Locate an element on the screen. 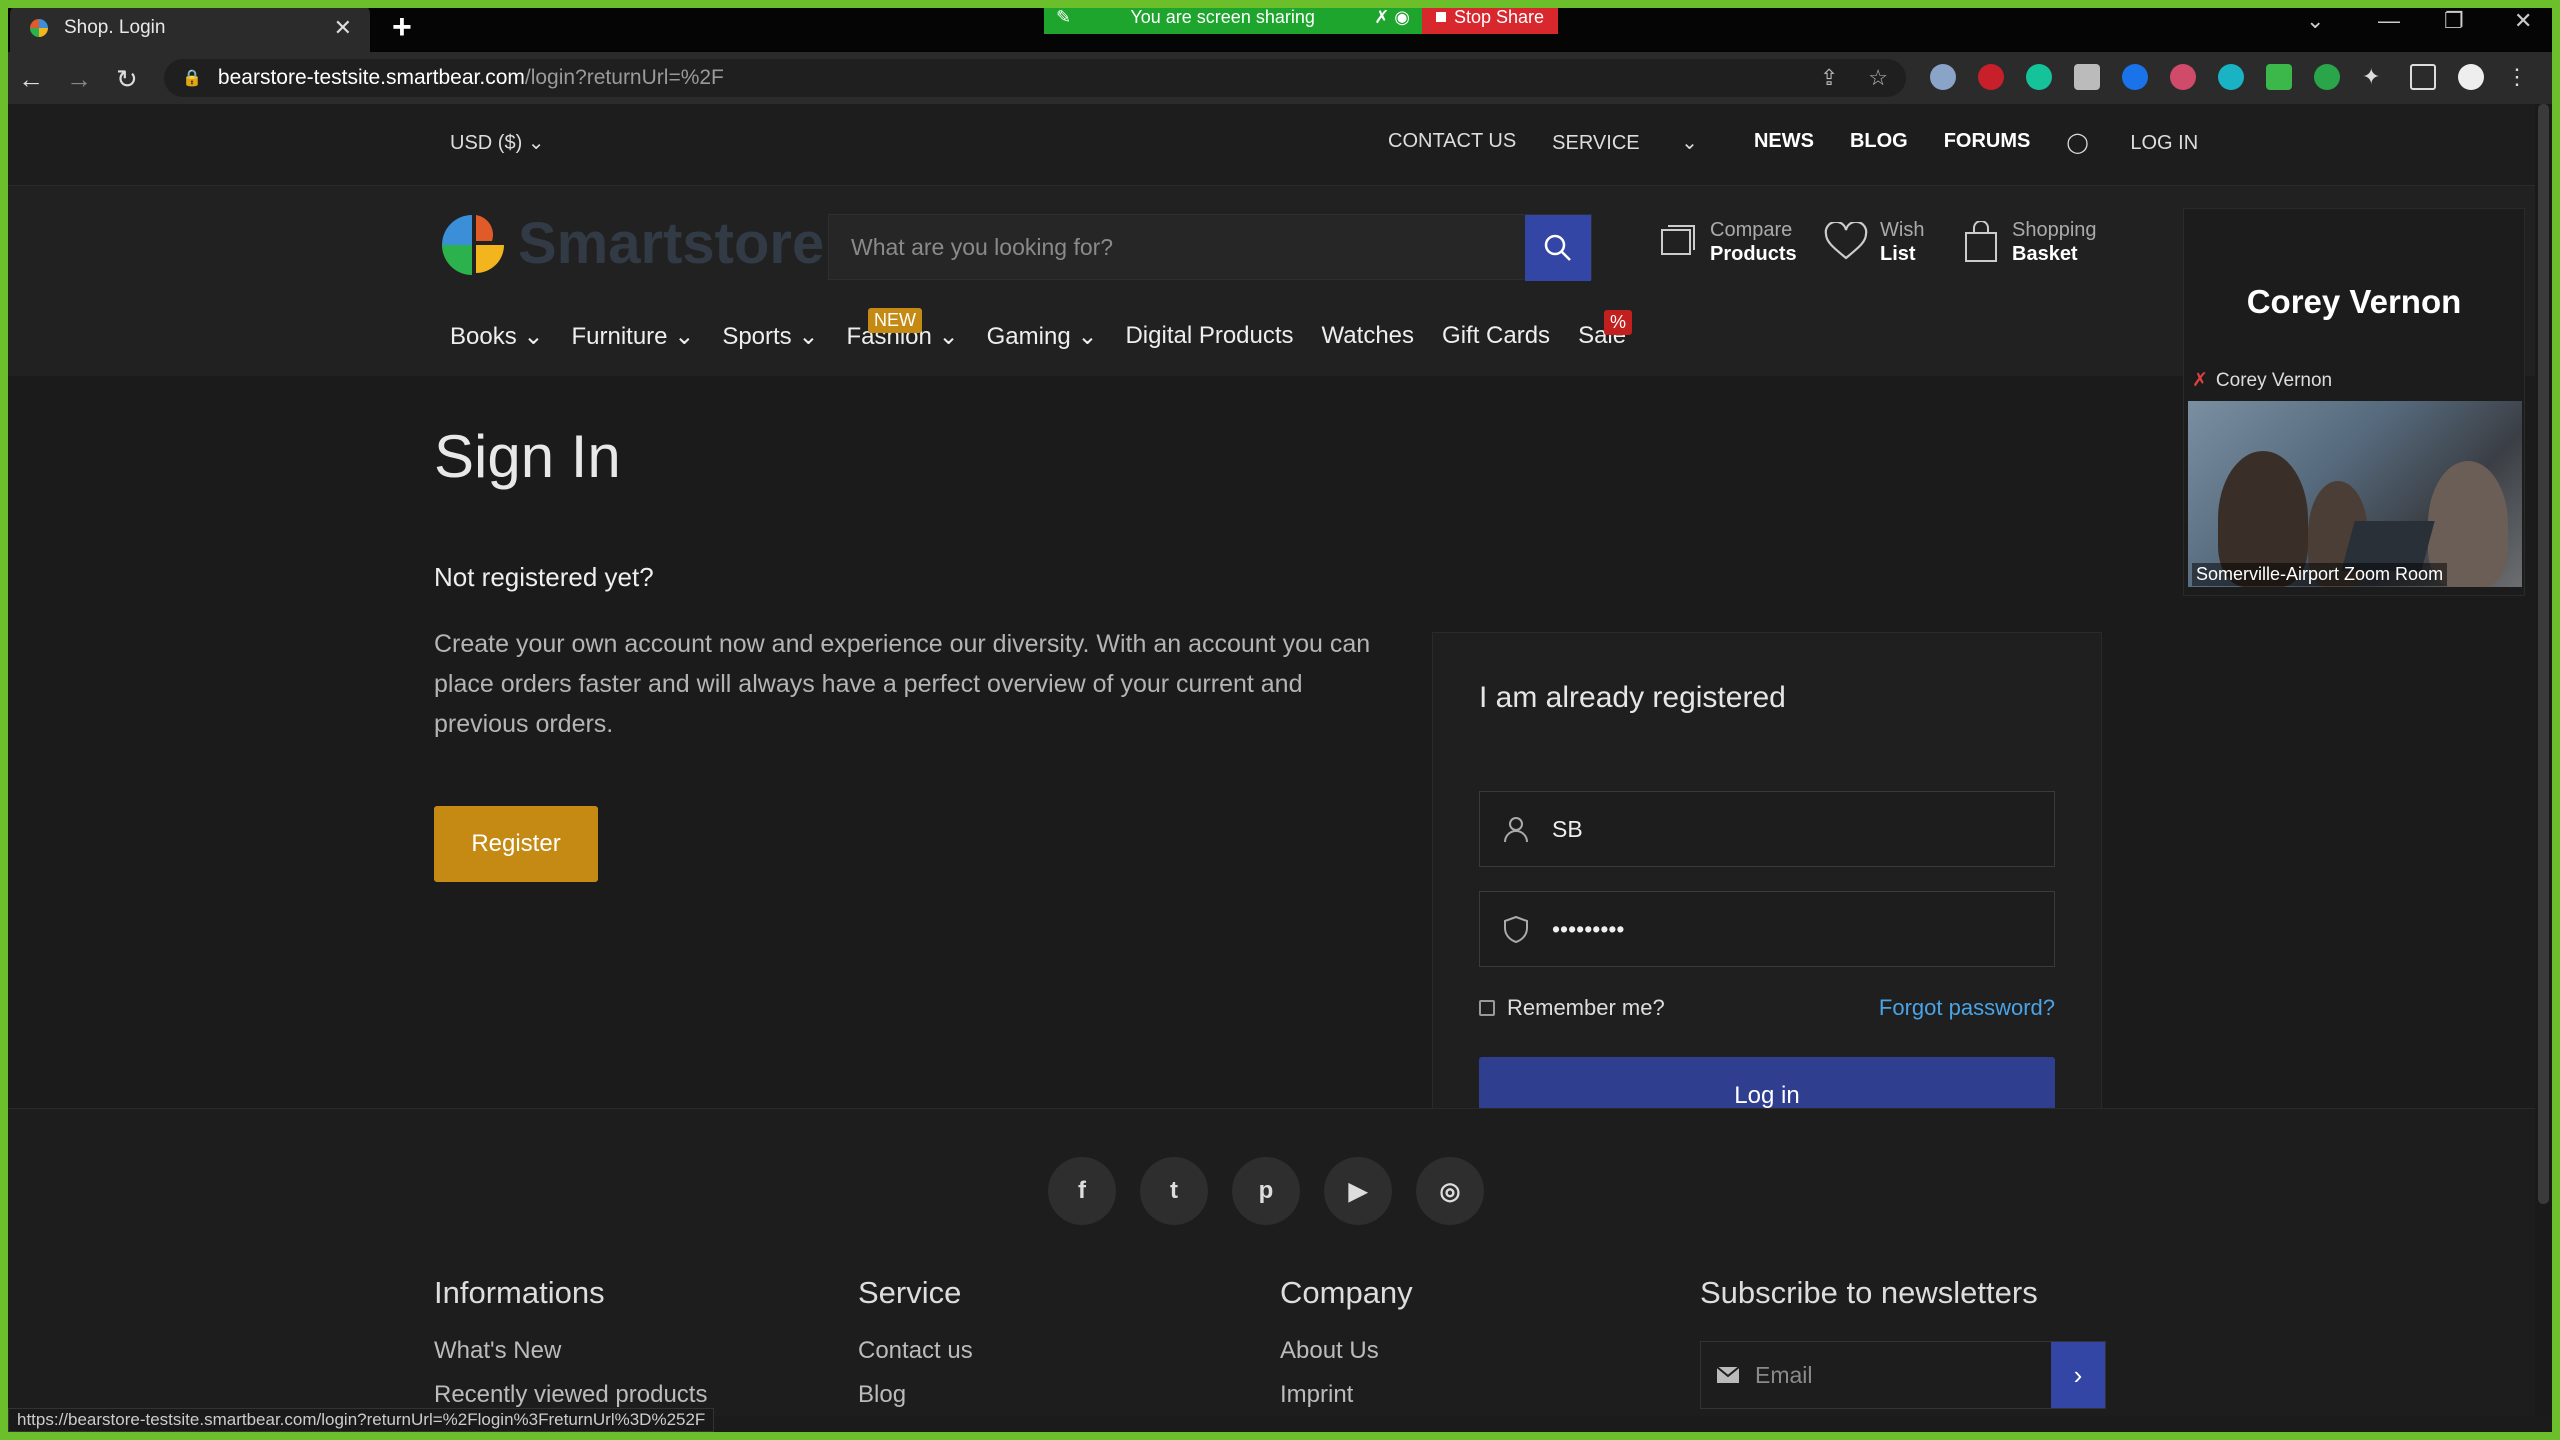 The height and width of the screenshot is (1440, 2560). heart-icon is located at coordinates (1846, 241).